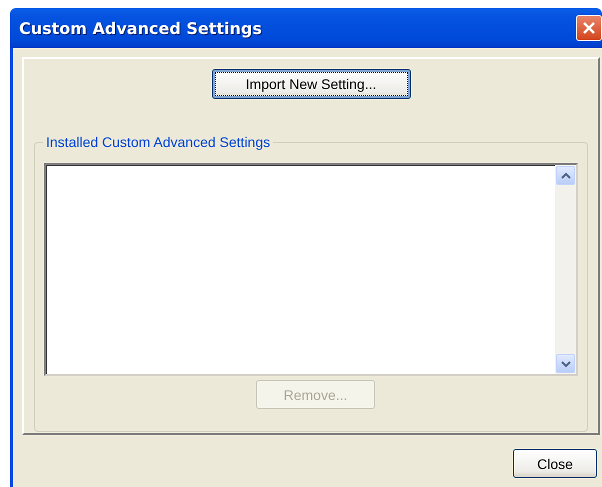 The image size is (602, 487). What do you see at coordinates (565, 175) in the screenshot?
I see `scroll-up-icon` at bounding box center [565, 175].